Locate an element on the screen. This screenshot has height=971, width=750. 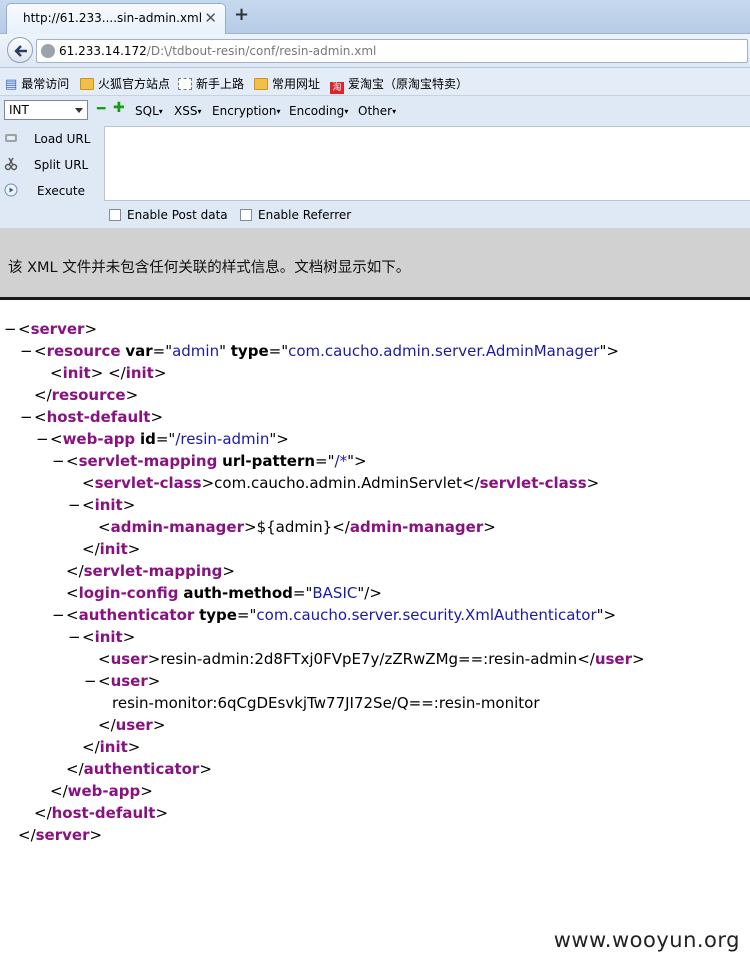
play-icon is located at coordinates (11, 190).